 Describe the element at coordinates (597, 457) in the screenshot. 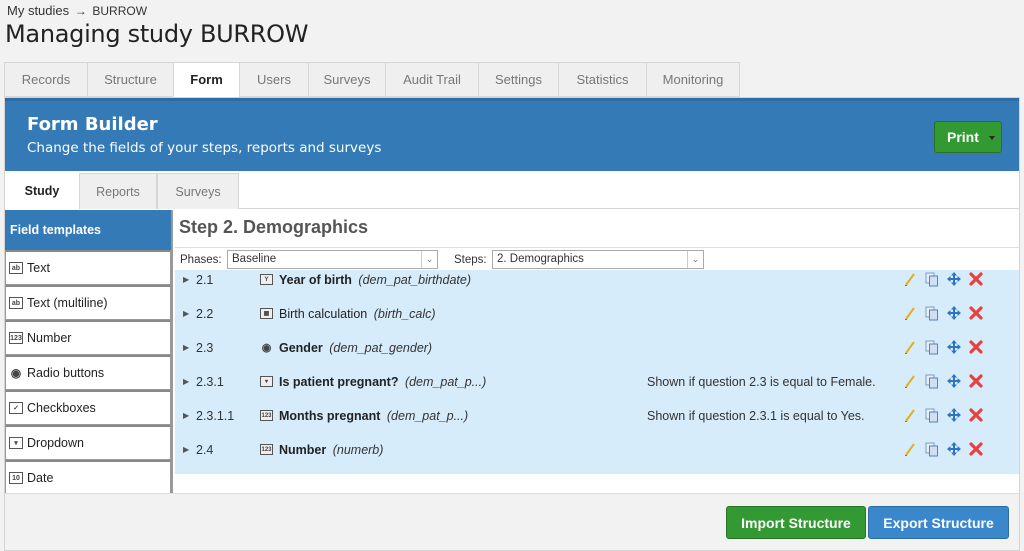

I see `field-row: ▶ 2.4 123 Number (numerb)` at that location.